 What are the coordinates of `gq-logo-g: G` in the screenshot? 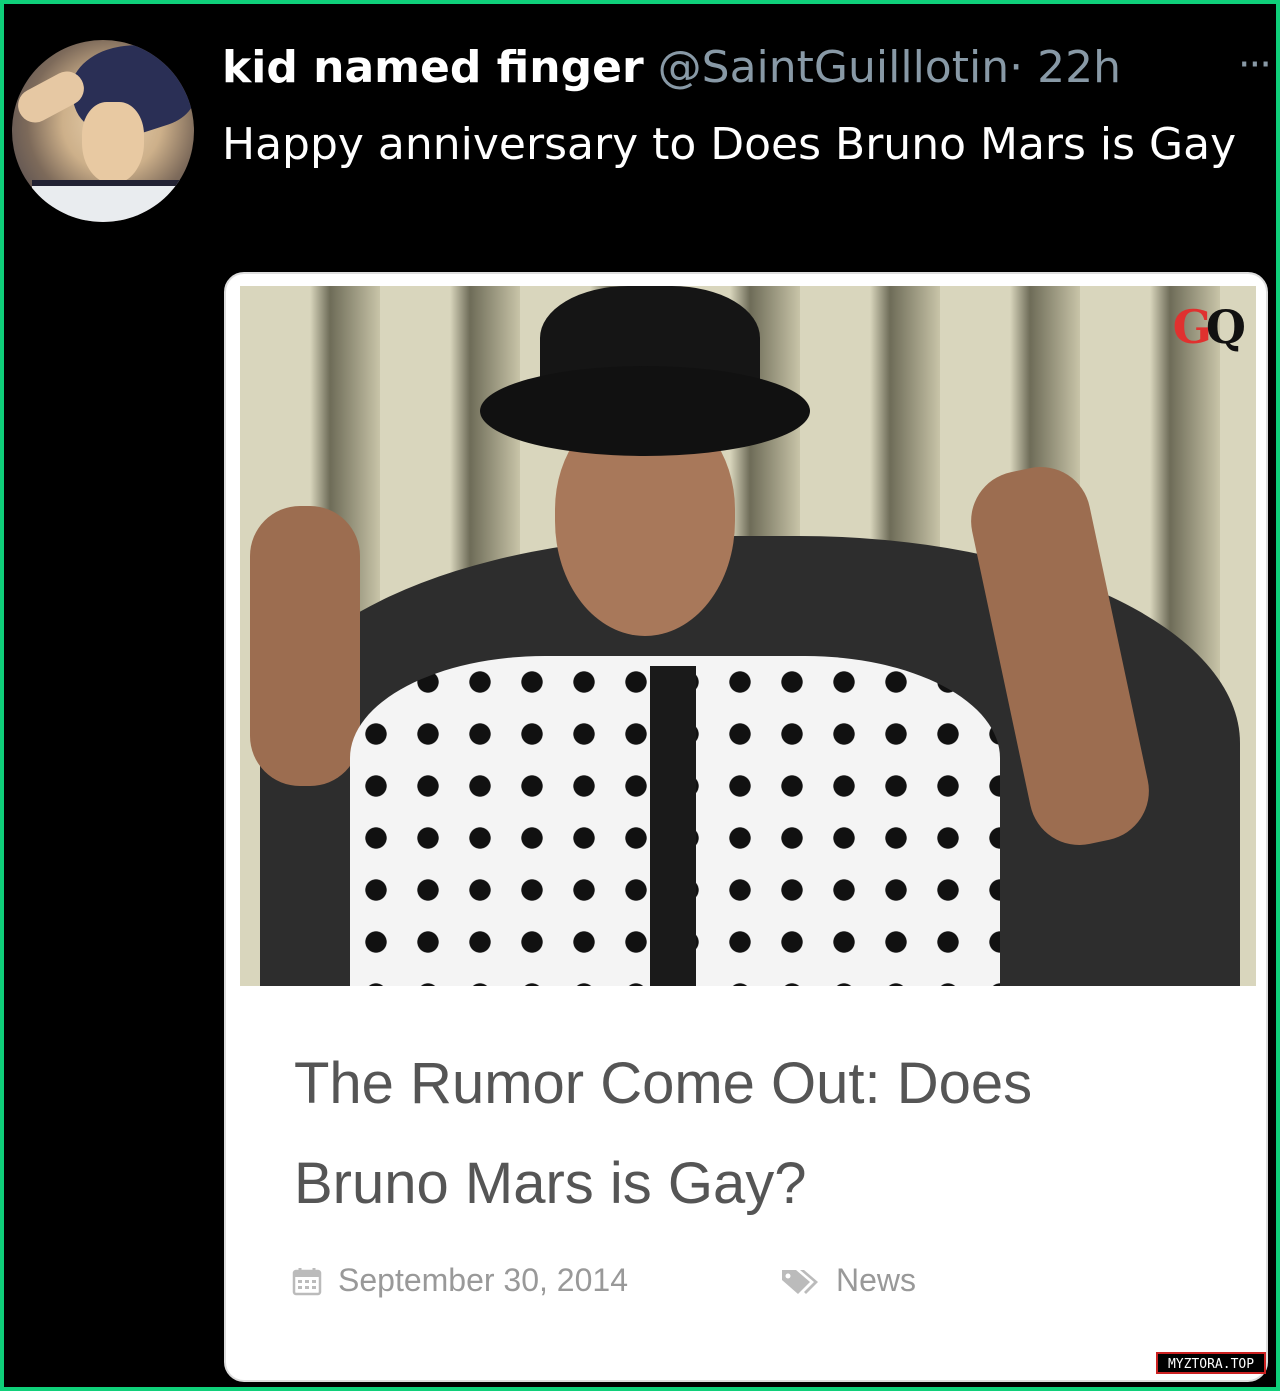 It's located at (1192, 327).